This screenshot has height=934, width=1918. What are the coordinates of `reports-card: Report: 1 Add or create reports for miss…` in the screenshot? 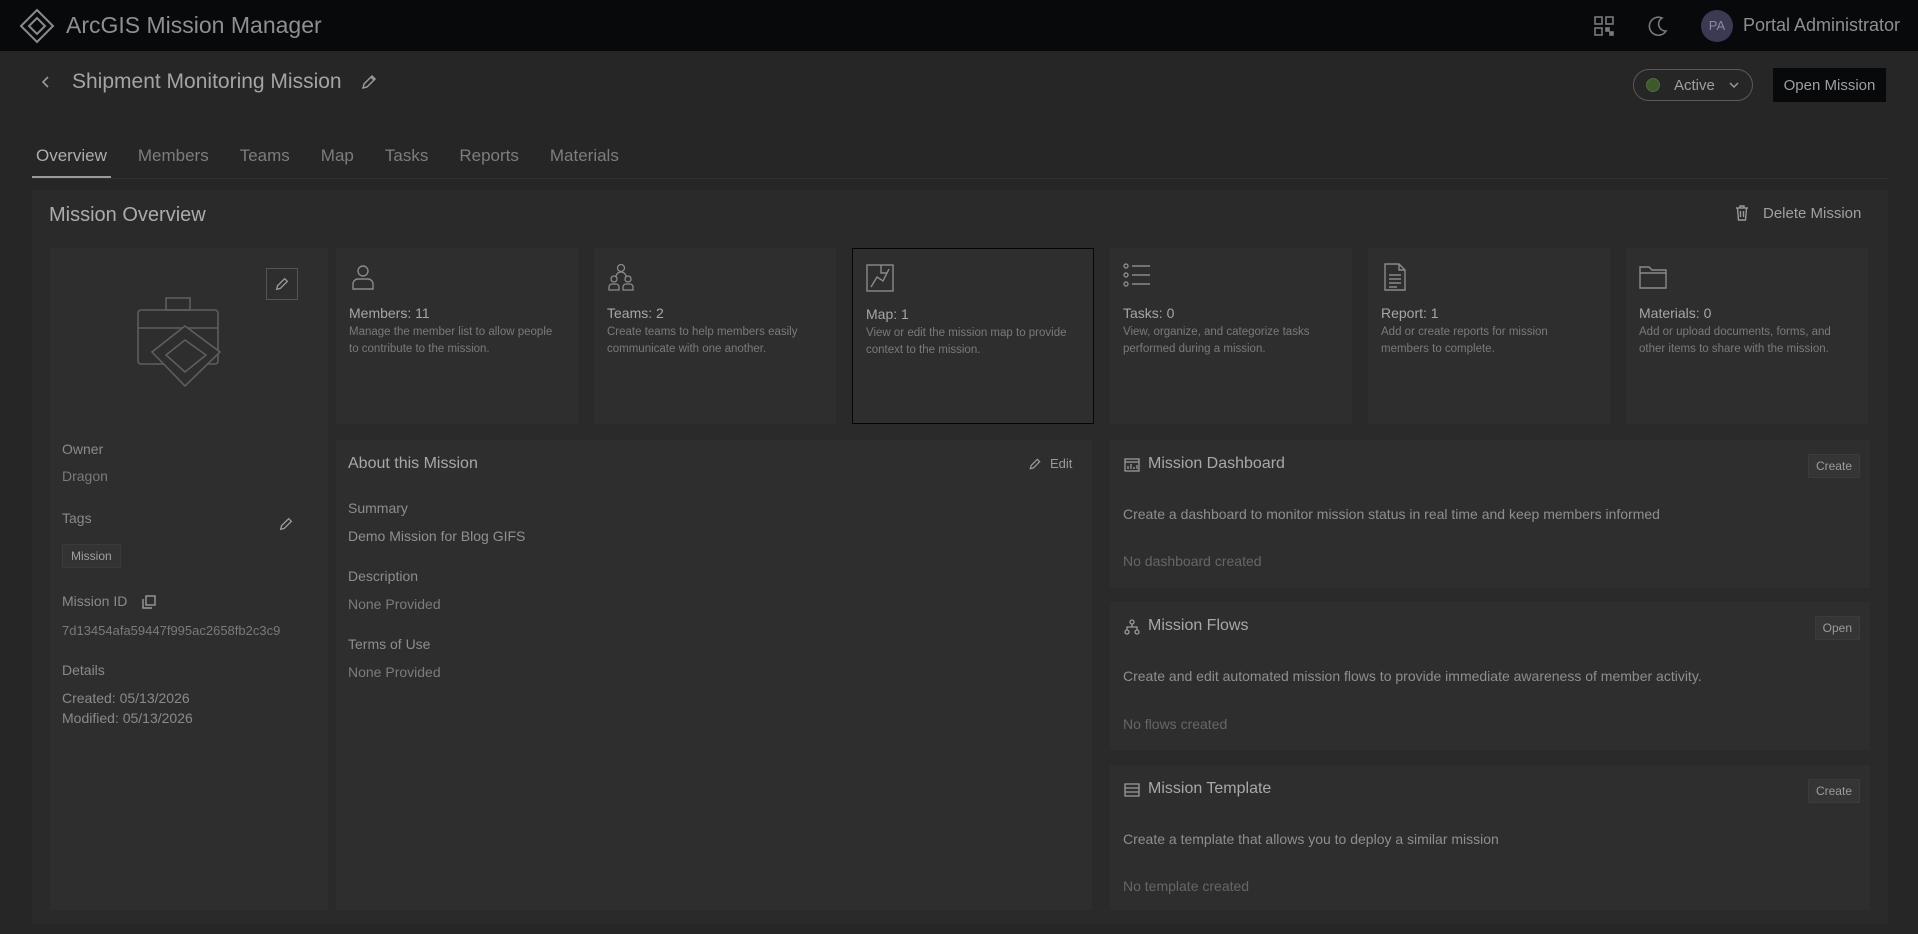 It's located at (1489, 336).